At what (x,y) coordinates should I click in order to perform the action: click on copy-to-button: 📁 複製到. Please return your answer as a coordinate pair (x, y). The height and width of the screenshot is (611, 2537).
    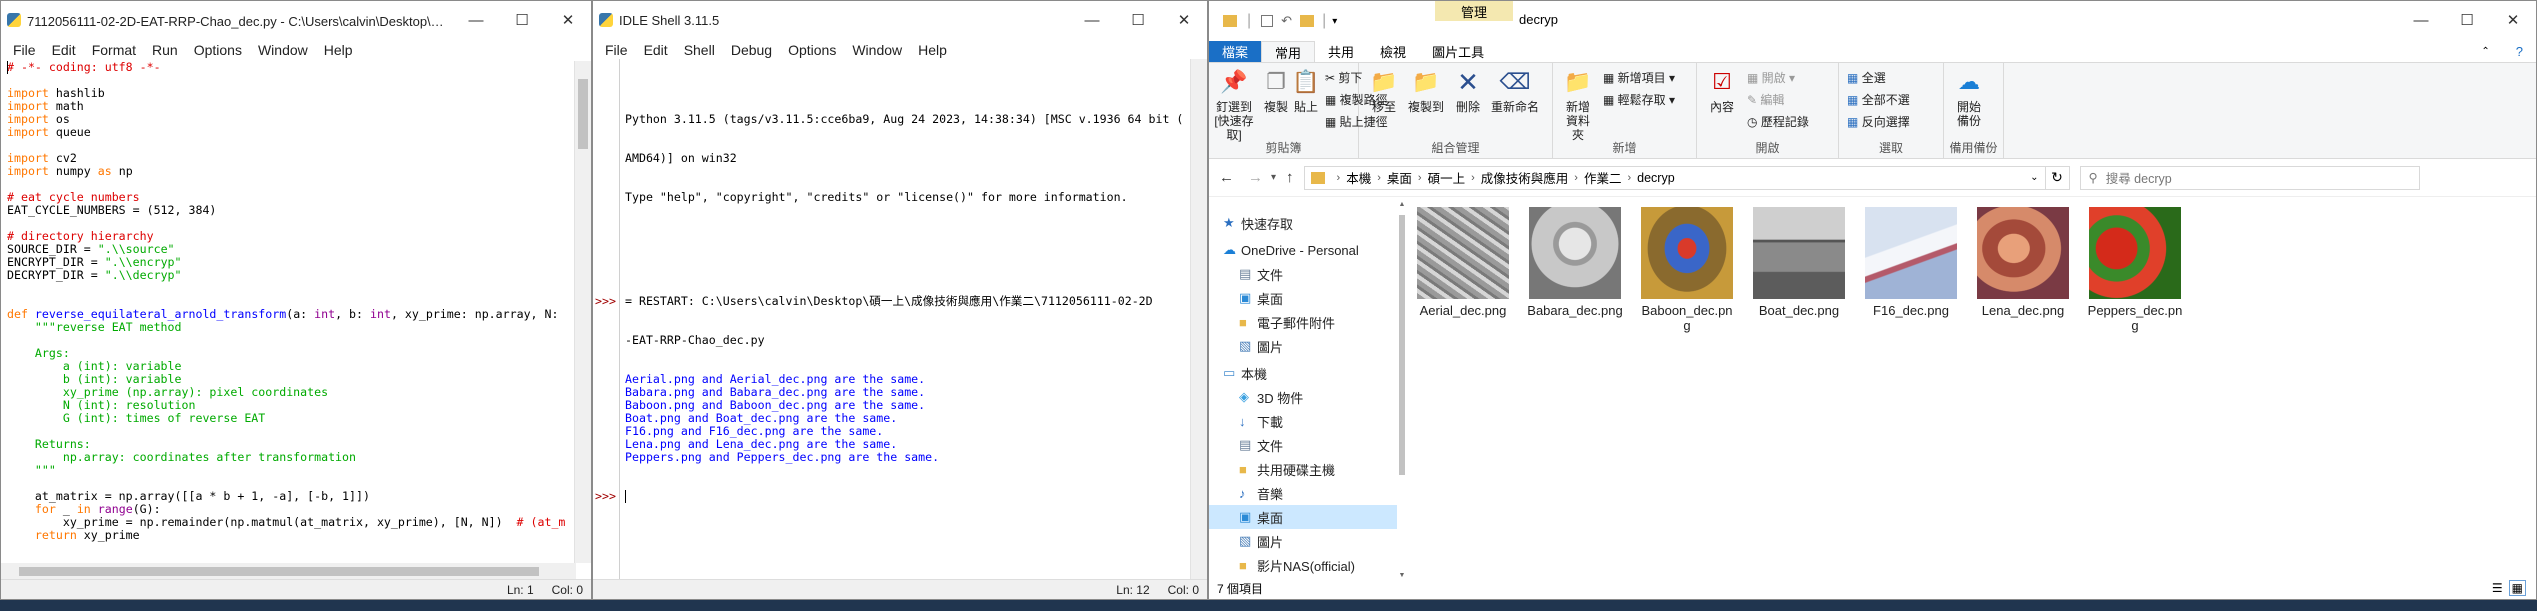
    Looking at the image, I should click on (1426, 91).